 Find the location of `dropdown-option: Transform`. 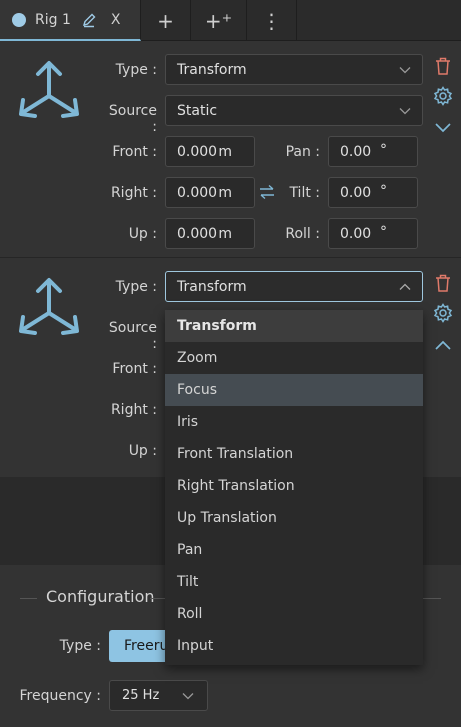

dropdown-option: Transform is located at coordinates (294, 326).